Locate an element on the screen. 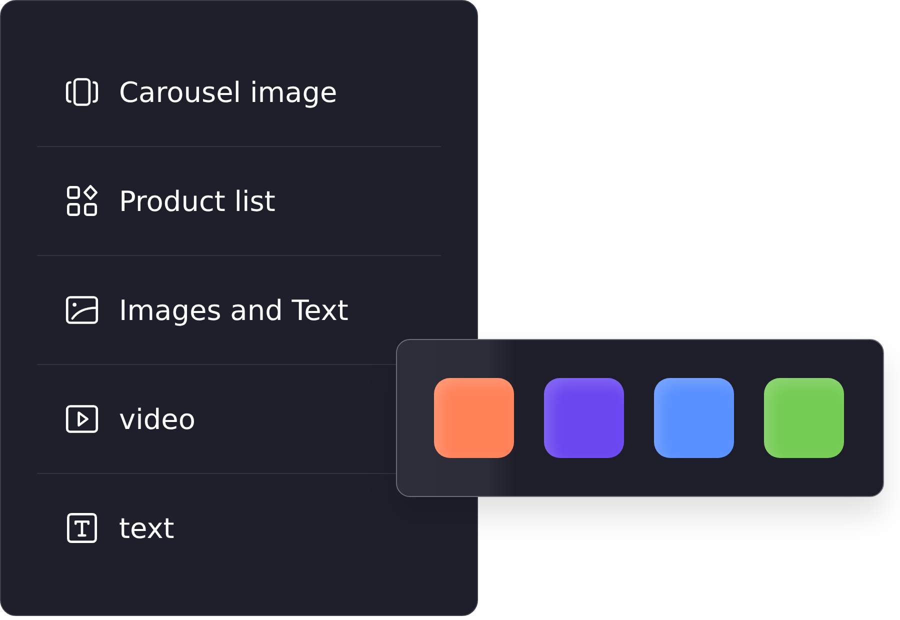 Image resolution: width=900 pixels, height=620 pixels. play-icon is located at coordinates (82, 419).